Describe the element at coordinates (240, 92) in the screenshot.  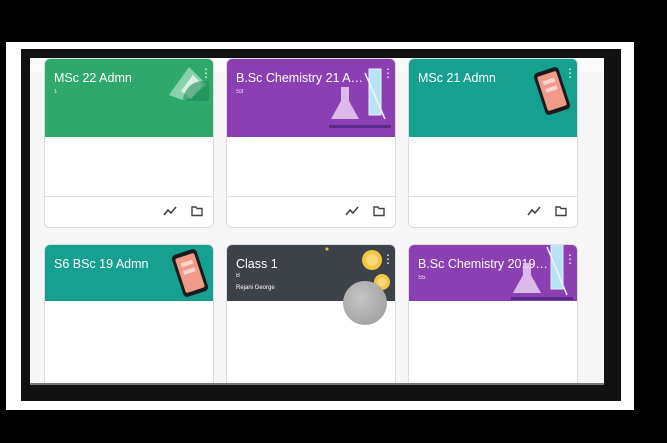
I see `class-section: S3` at that location.